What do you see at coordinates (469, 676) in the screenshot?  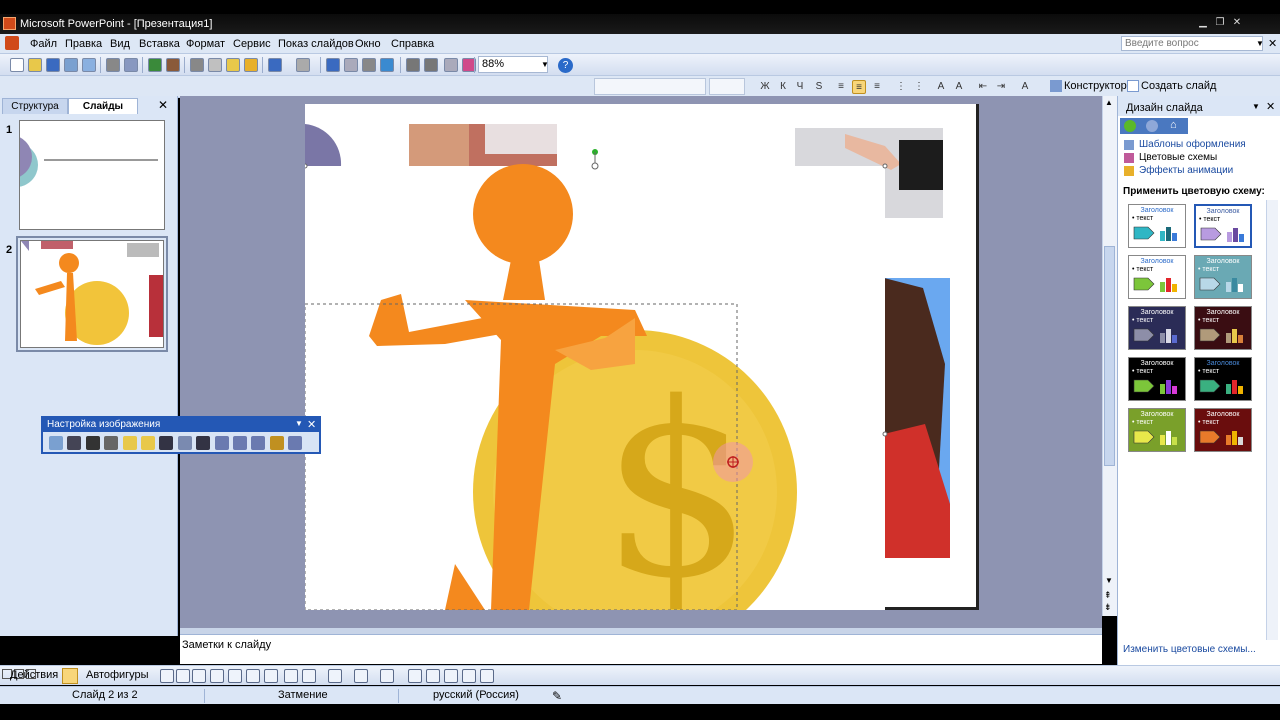 I see `shadow-style-icon` at bounding box center [469, 676].